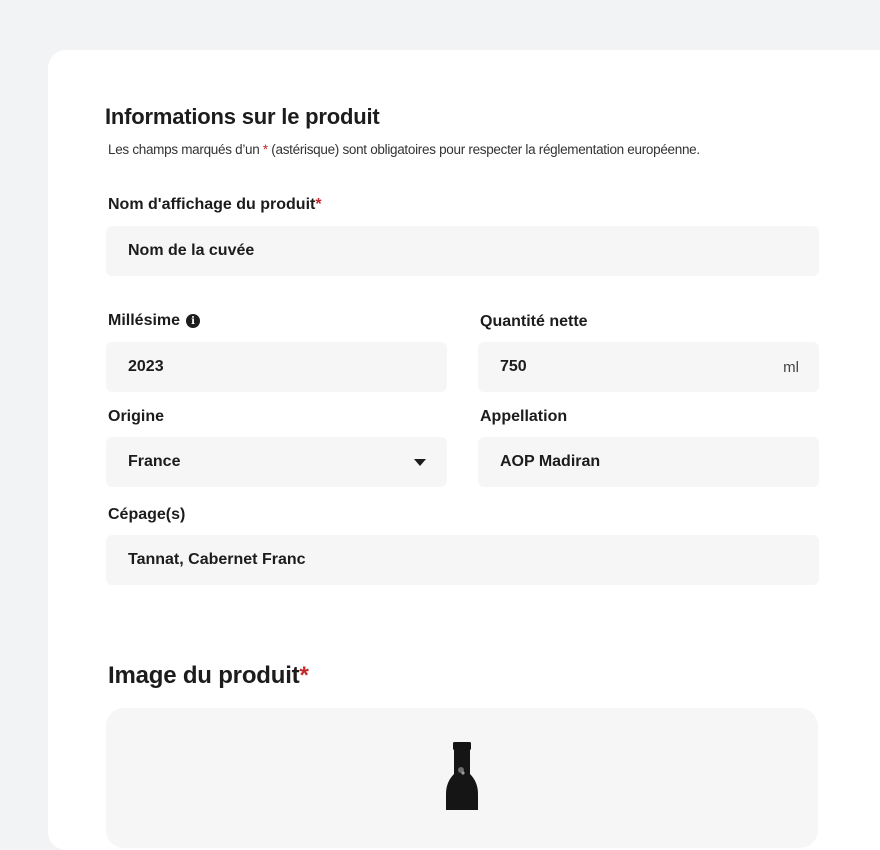  I want to click on display-name-label: Nom d'affichage du produit*, so click(215, 205).